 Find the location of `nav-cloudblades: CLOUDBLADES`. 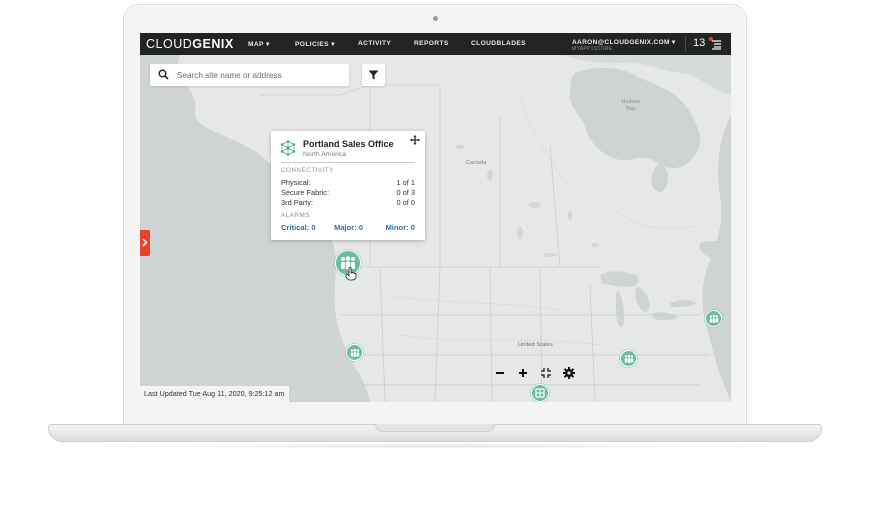

nav-cloudblades: CLOUDBLADES is located at coordinates (498, 43).